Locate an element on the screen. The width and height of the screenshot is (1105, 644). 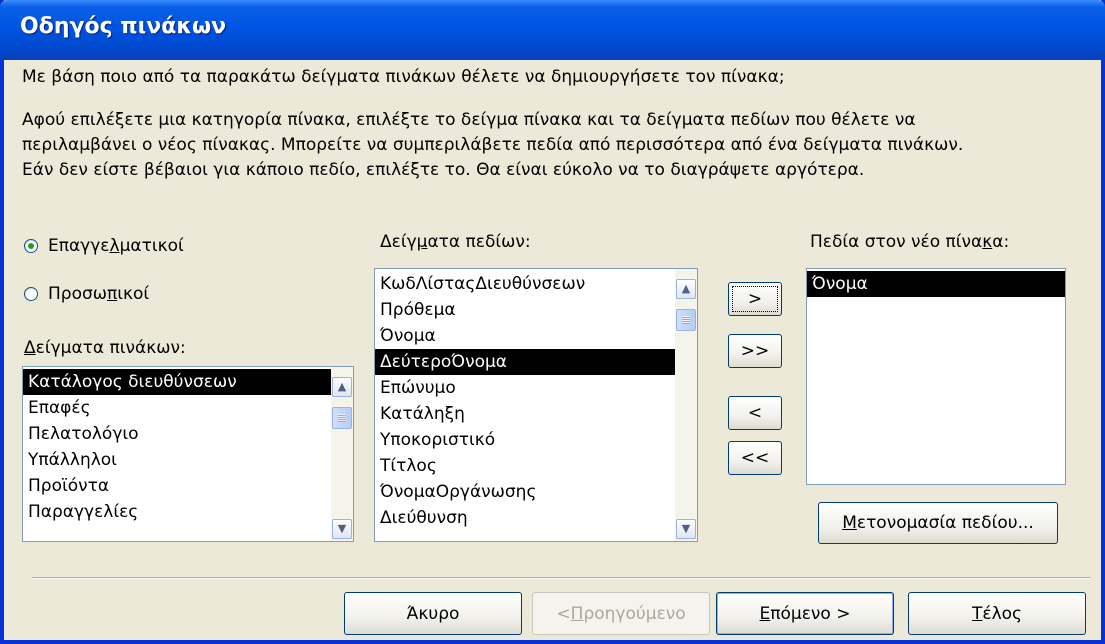
list-item: Παραγγελίες is located at coordinates (188, 512).